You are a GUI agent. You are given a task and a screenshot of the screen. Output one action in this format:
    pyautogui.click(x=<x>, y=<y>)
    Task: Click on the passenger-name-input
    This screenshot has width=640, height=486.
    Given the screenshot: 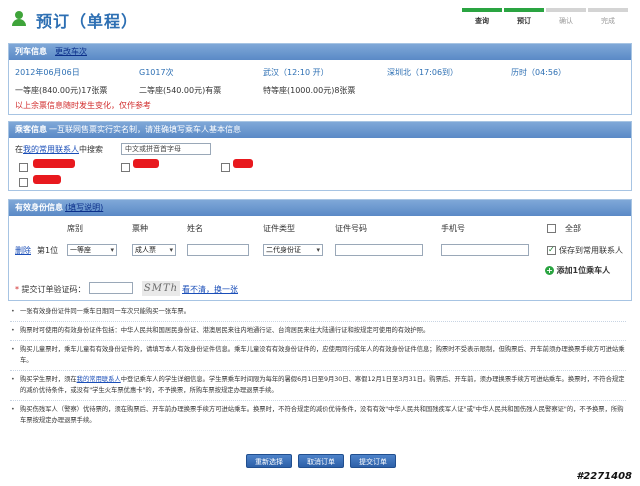 What is the action you would take?
    pyautogui.click(x=218, y=250)
    